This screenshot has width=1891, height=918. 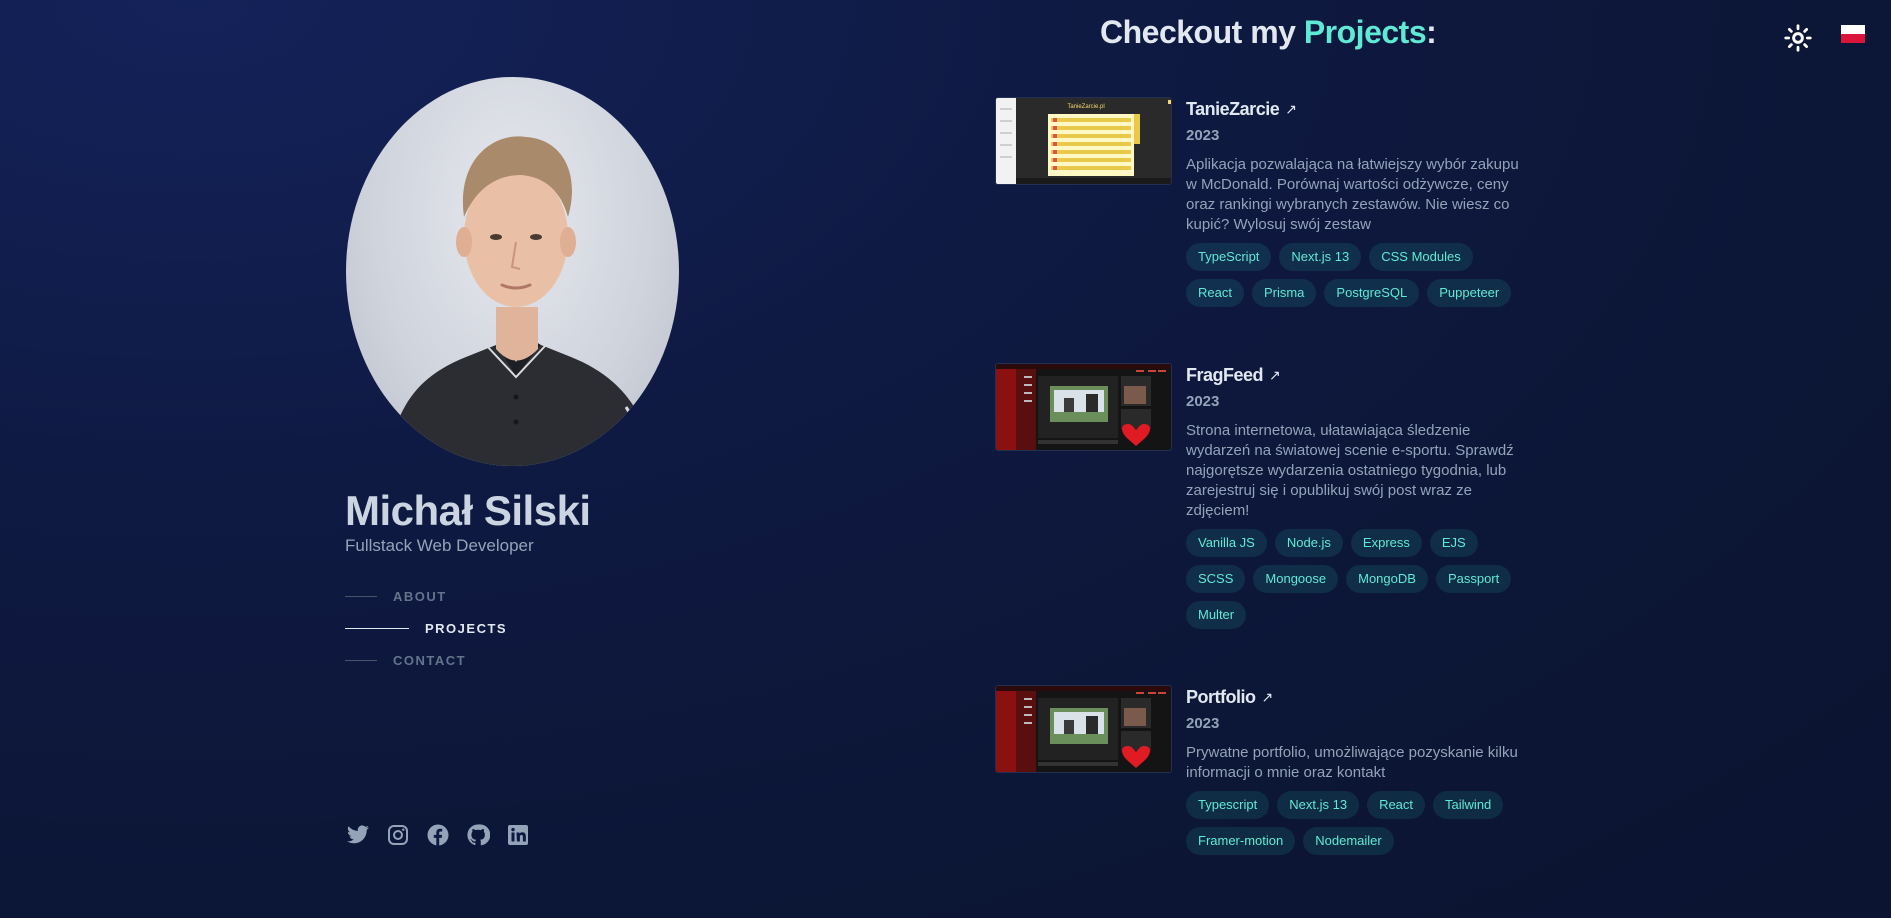 What do you see at coordinates (1233, 108) in the screenshot?
I see `project-title: TanieZarcie` at bounding box center [1233, 108].